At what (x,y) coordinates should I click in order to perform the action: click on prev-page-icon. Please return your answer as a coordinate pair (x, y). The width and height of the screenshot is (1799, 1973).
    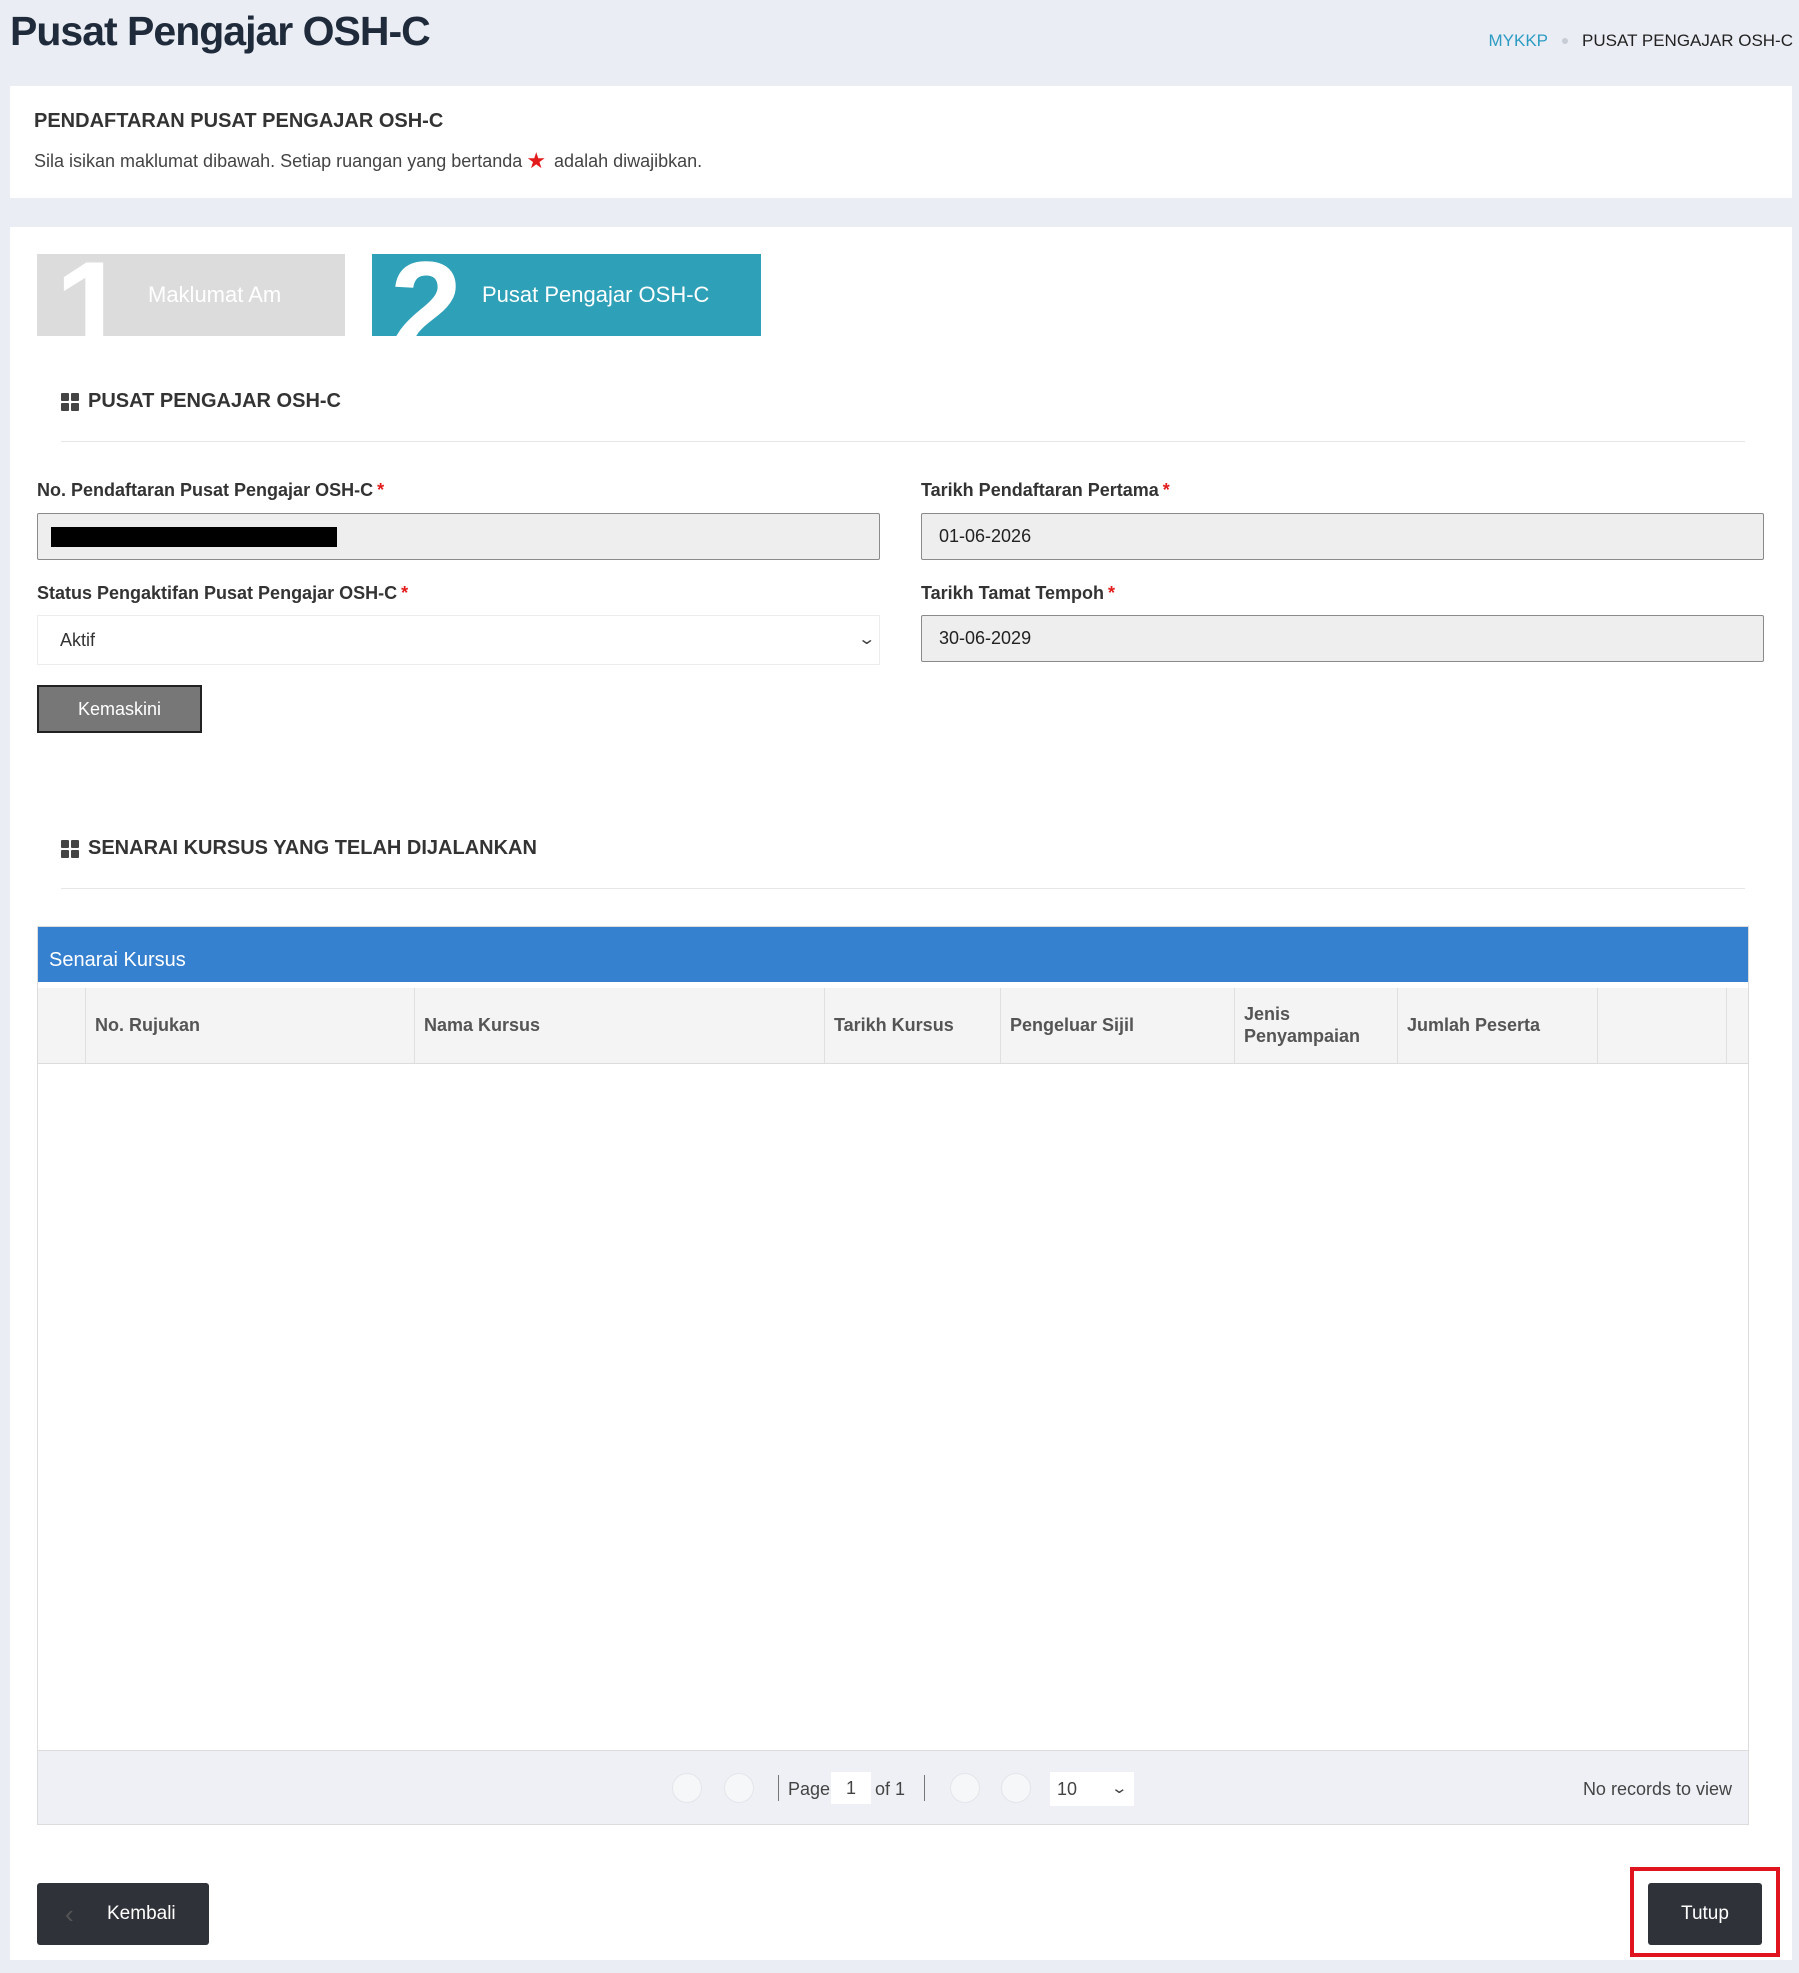
    Looking at the image, I should click on (739, 1788).